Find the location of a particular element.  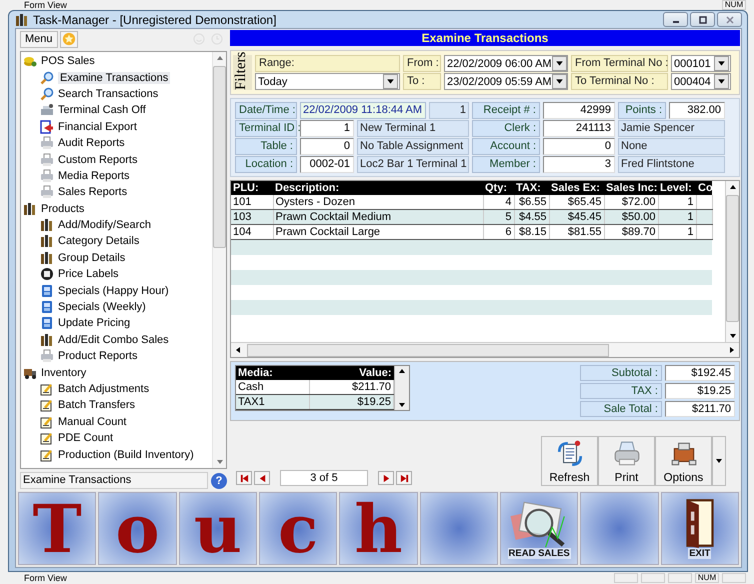

tree-item: Terminal Cash Off is located at coordinates (116, 110).